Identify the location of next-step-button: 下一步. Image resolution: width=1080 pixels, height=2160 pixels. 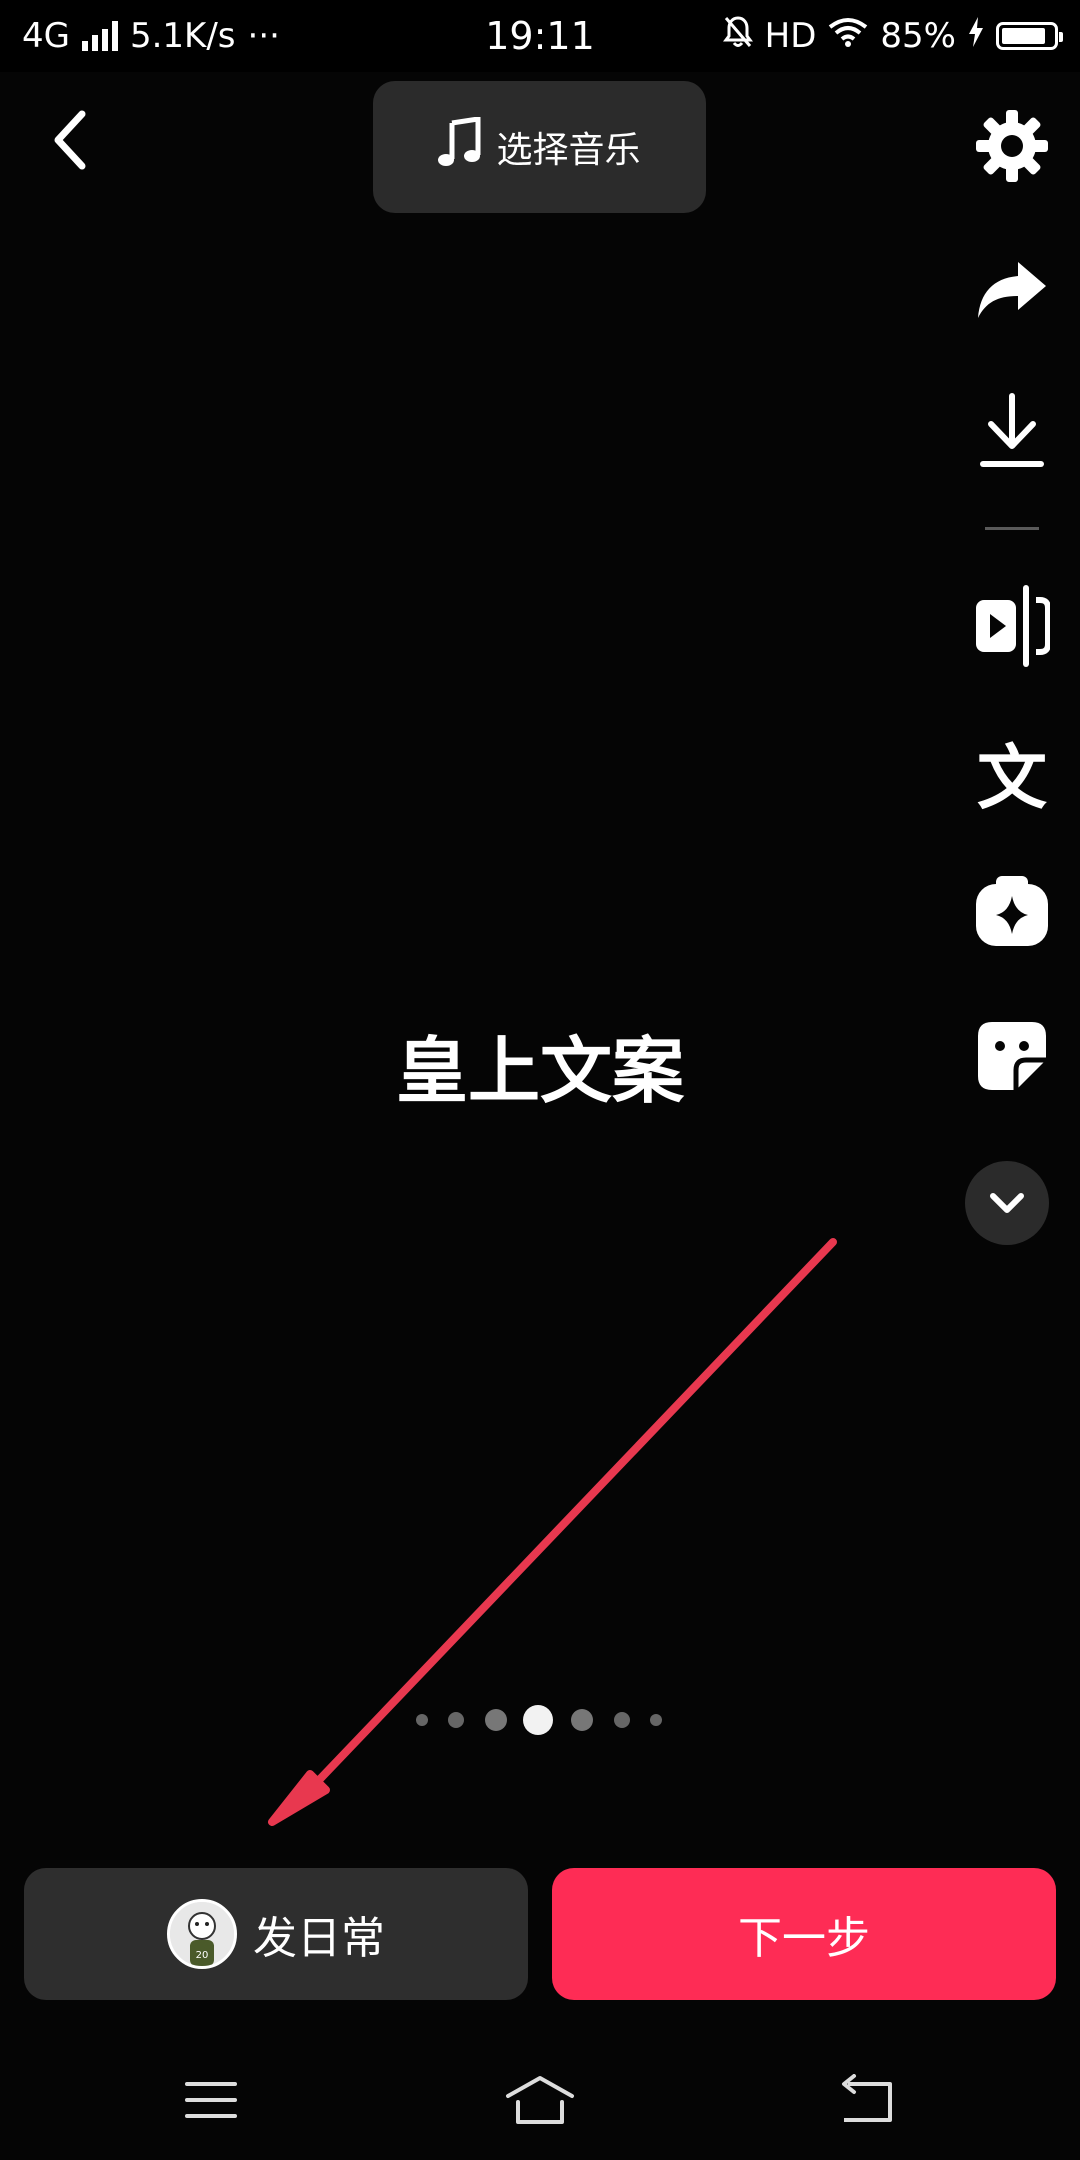
(804, 1934).